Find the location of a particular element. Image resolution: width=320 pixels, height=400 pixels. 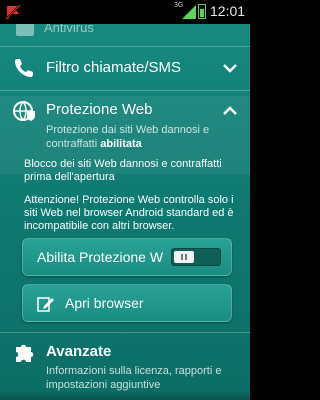

menu-item-call-filter: Filtro chiamate/SMS is located at coordinates (125, 68).